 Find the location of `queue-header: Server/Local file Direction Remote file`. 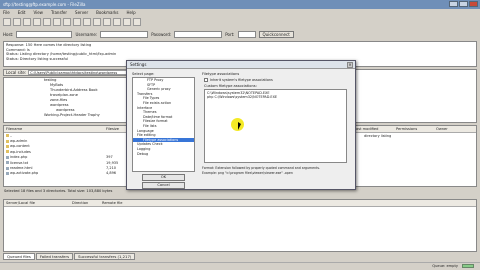

queue-header: Server/Local file Direction Remote file is located at coordinates (240, 203).